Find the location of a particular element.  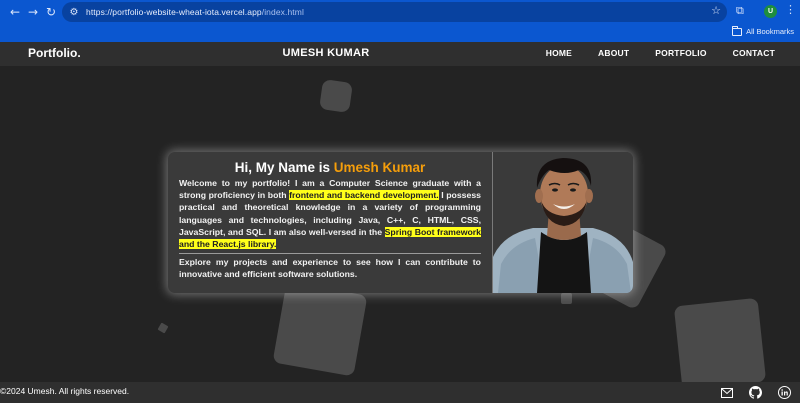

browser-menu-icon: ⋮ is located at coordinates (790, 9).